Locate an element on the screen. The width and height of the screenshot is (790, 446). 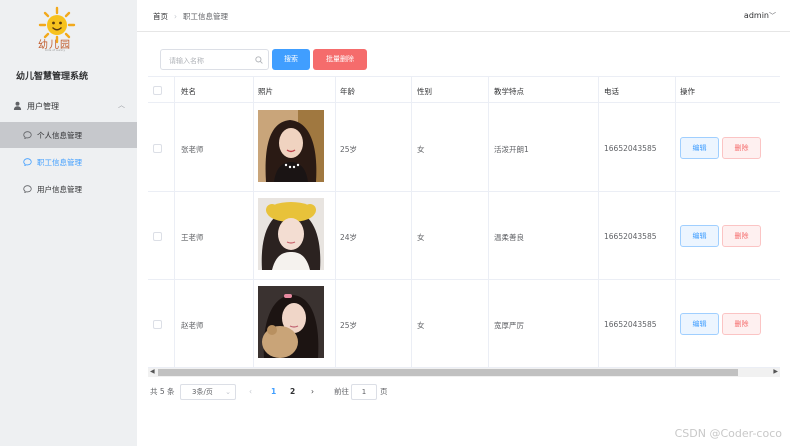
horizontal-scrollbar: ◀ ▶ is located at coordinates (464, 372).